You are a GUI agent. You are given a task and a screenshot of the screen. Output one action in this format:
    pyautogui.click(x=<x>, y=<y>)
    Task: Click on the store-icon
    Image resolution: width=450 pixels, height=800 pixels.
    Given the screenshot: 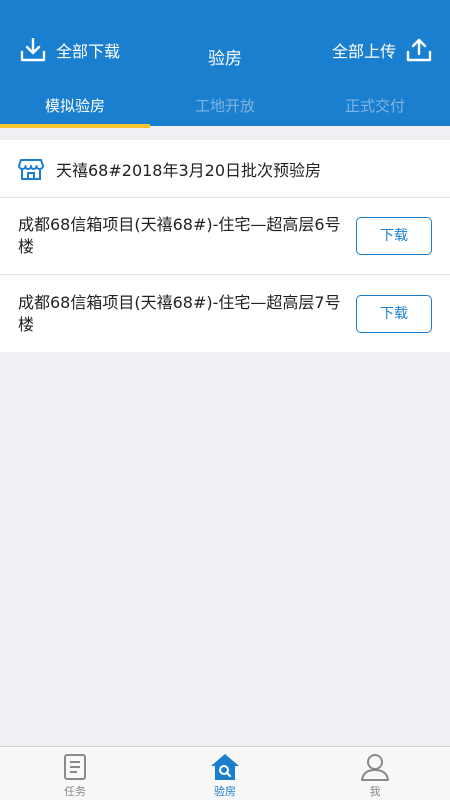 What is the action you would take?
    pyautogui.click(x=31, y=169)
    